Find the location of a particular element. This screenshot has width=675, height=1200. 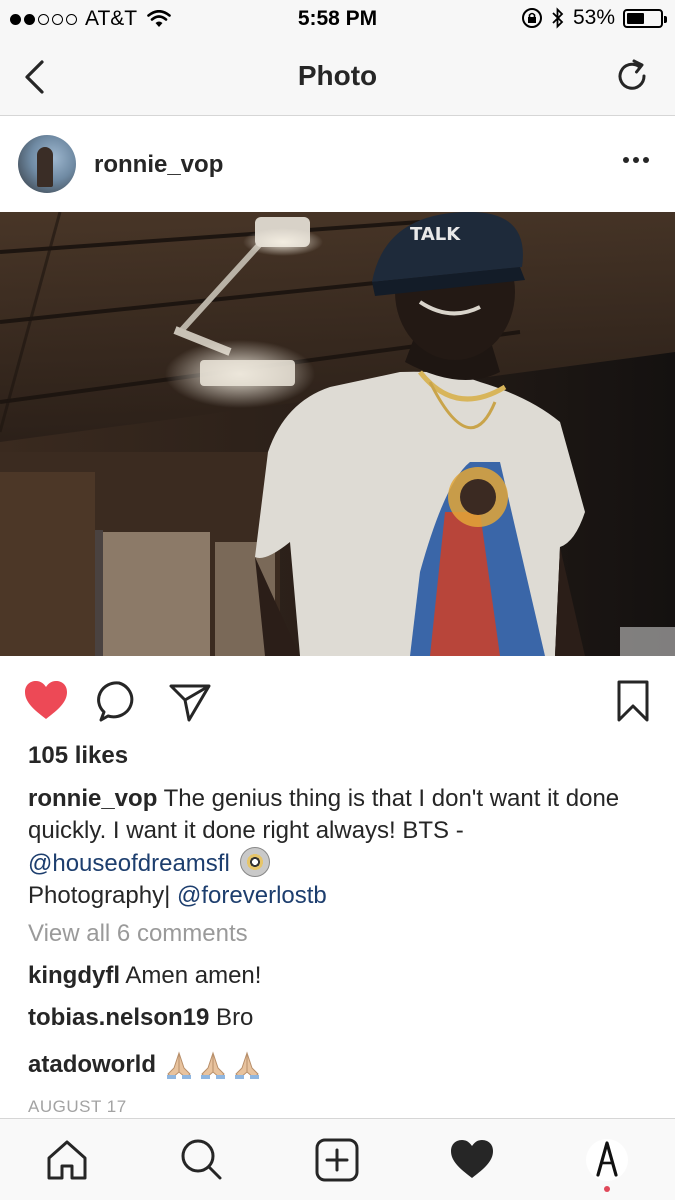

notification-dot is located at coordinates (607, 1189).